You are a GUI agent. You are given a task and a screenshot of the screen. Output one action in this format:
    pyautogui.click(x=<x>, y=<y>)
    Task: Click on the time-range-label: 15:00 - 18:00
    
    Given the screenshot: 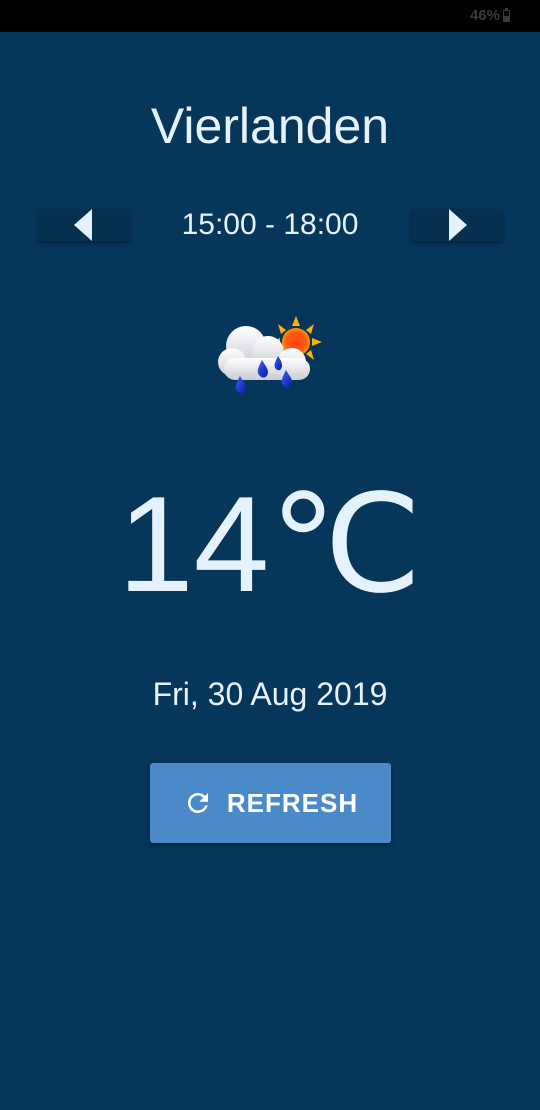 What is the action you would take?
    pyautogui.click(x=270, y=224)
    